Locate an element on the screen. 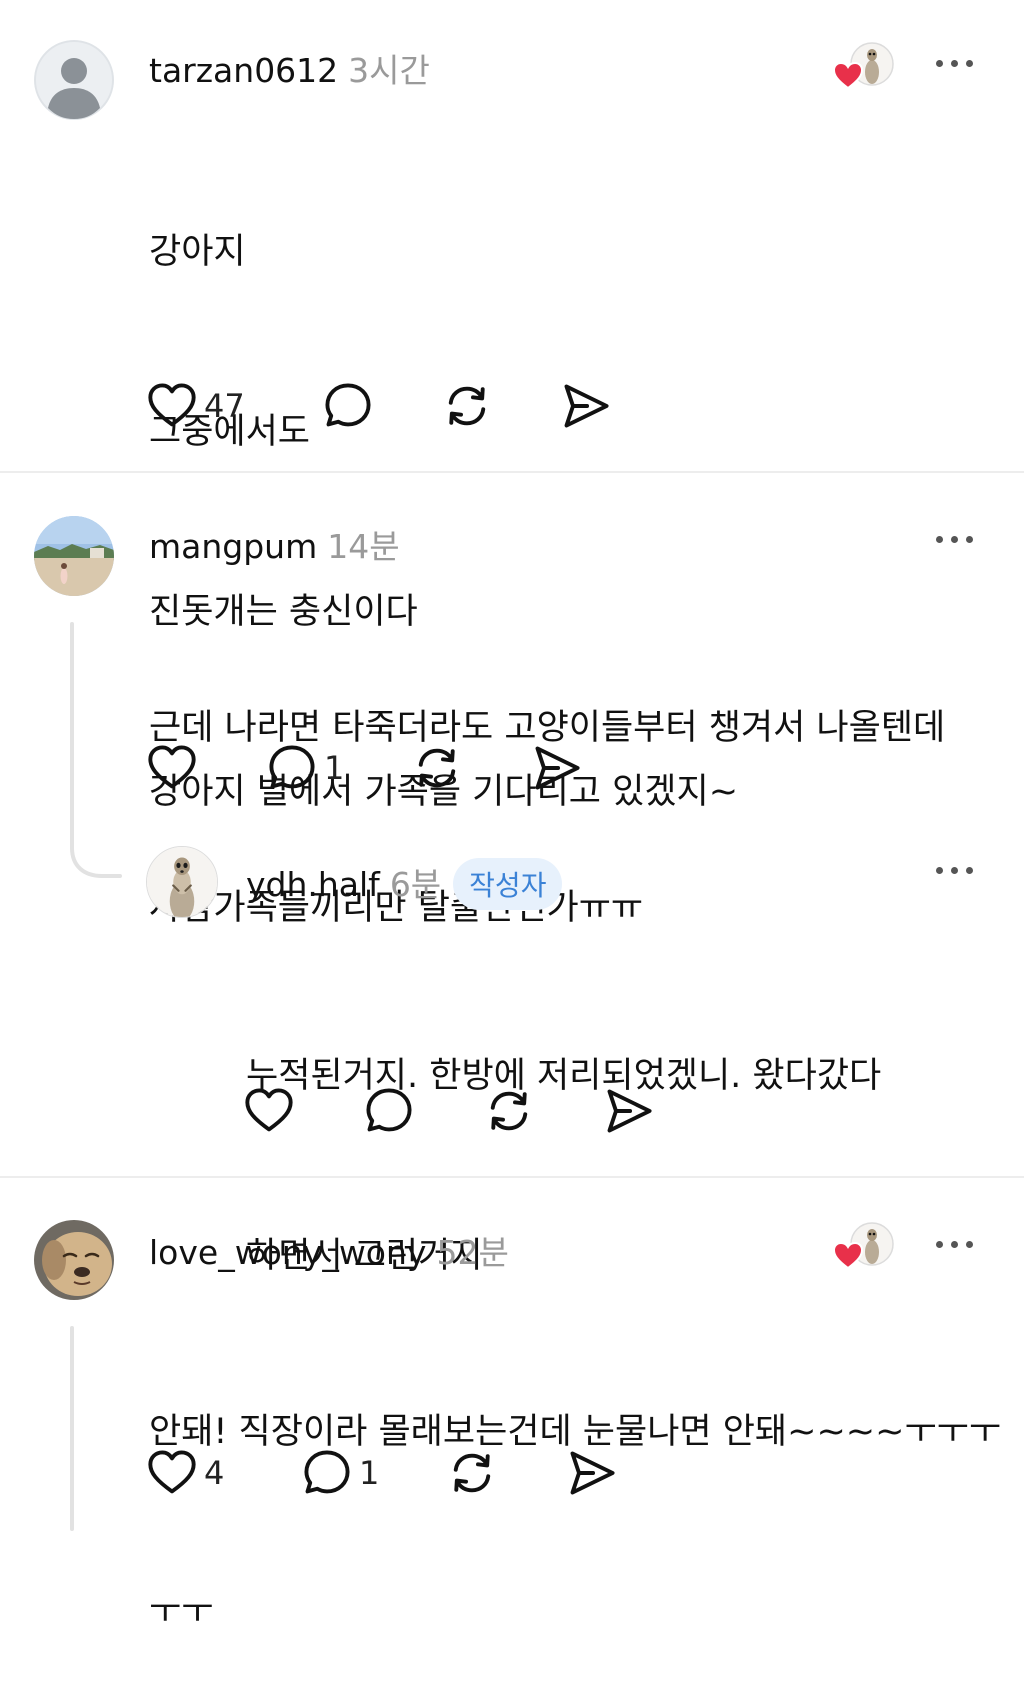 The width and height of the screenshot is (1024, 1702). username: mangpum is located at coordinates (233, 546).